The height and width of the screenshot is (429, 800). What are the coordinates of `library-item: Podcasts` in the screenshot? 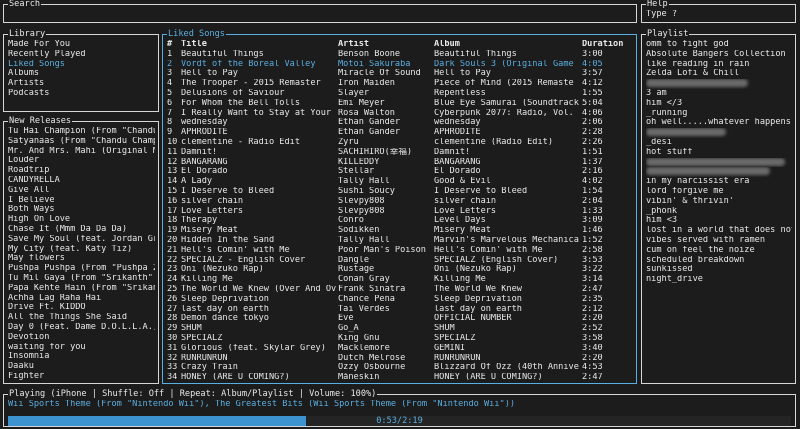 It's located at (81, 94).